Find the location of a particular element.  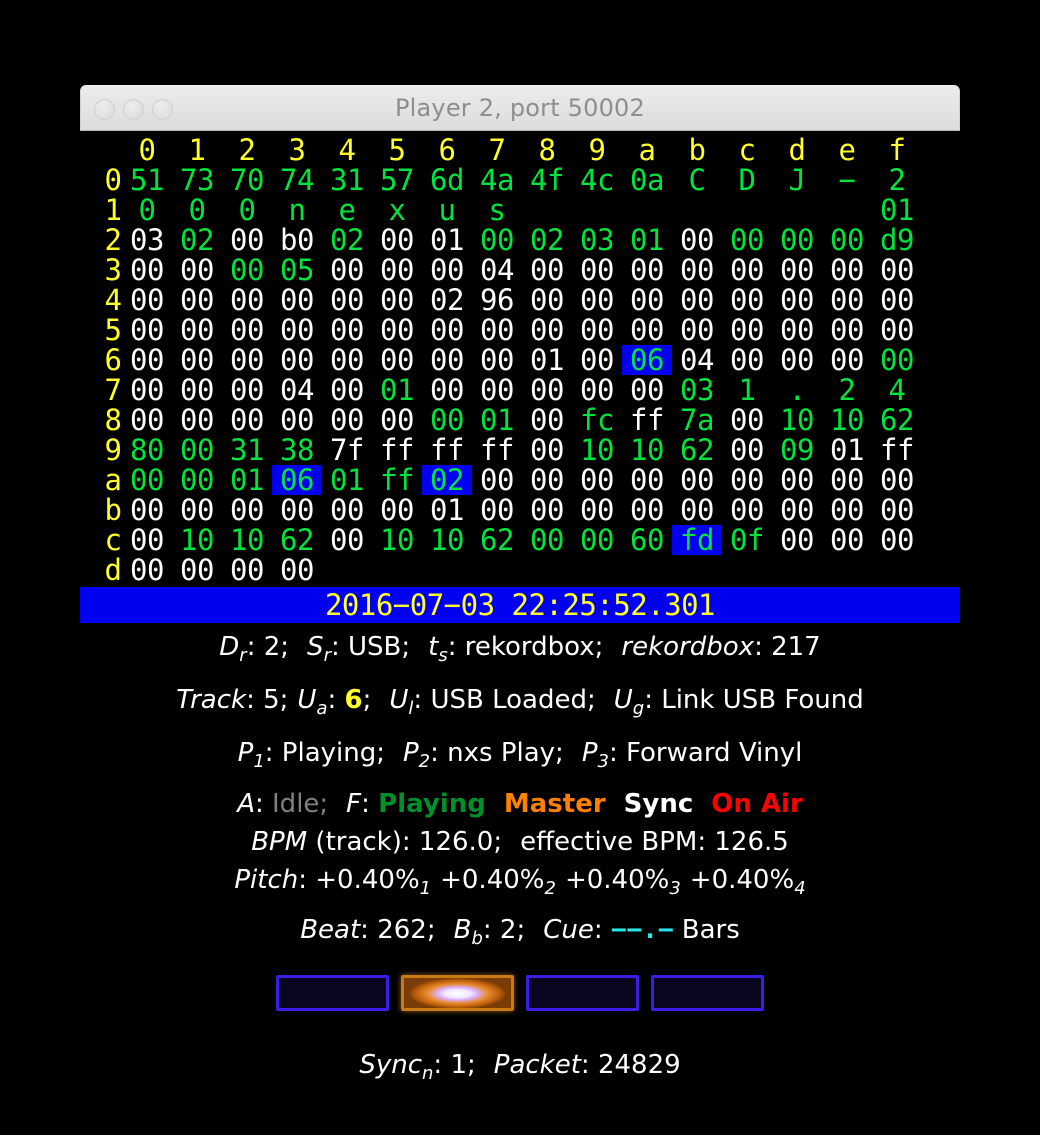

usb-global-value: Link USB Found is located at coordinates (762, 700).